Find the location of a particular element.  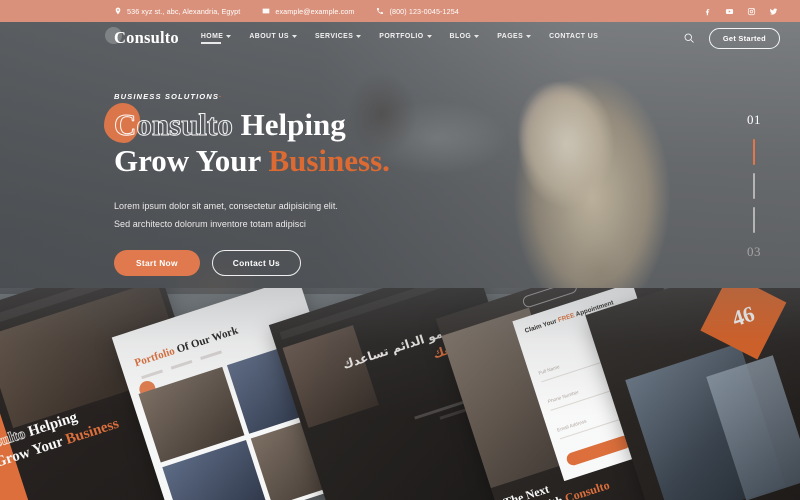

nav-right-group: Get Started is located at coordinates (734, 38).